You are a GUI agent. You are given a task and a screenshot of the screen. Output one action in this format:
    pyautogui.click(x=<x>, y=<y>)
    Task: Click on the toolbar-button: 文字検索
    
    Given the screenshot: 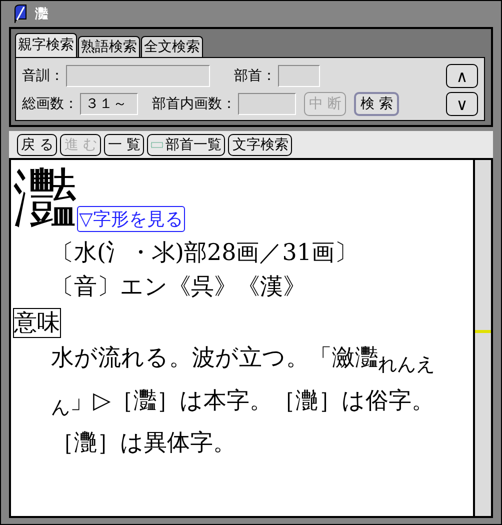 What is the action you would take?
    pyautogui.click(x=260, y=145)
    